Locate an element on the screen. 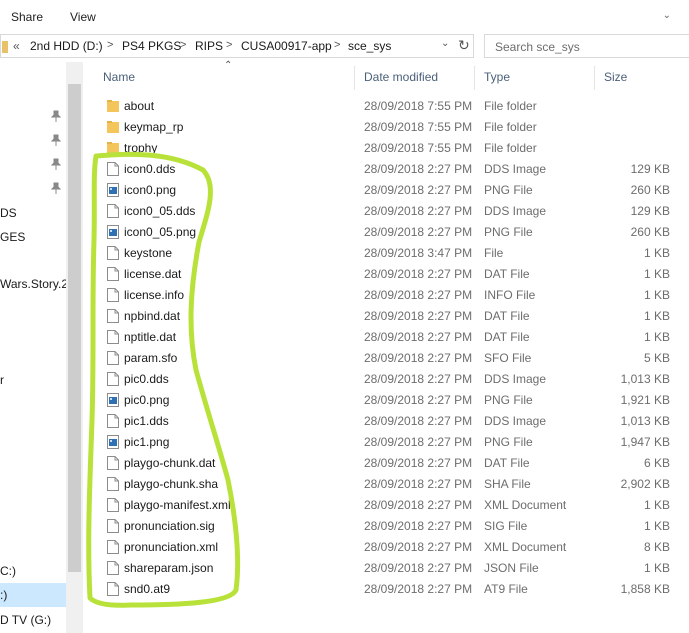 The height and width of the screenshot is (633, 689). file-row: trophy 28/09/2018 7:55 PM File folder is located at coordinates (387, 148).